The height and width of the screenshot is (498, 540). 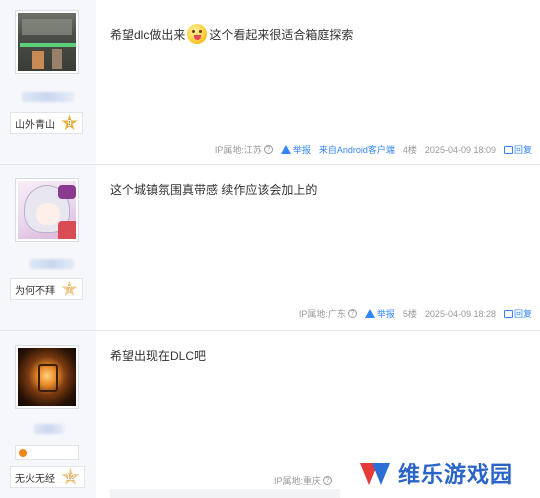 I want to click on post-content: 这个城镇氛围真带感 续作应该会加上的, so click(x=213, y=189).